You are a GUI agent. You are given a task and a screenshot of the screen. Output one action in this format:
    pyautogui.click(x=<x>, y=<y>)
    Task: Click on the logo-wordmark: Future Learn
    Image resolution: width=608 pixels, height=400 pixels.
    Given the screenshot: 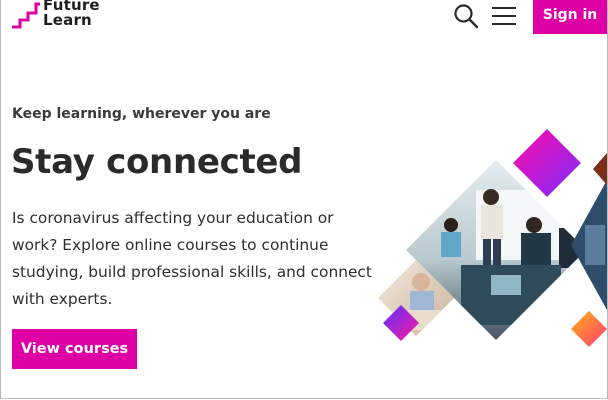 What is the action you would take?
    pyautogui.click(x=71, y=14)
    